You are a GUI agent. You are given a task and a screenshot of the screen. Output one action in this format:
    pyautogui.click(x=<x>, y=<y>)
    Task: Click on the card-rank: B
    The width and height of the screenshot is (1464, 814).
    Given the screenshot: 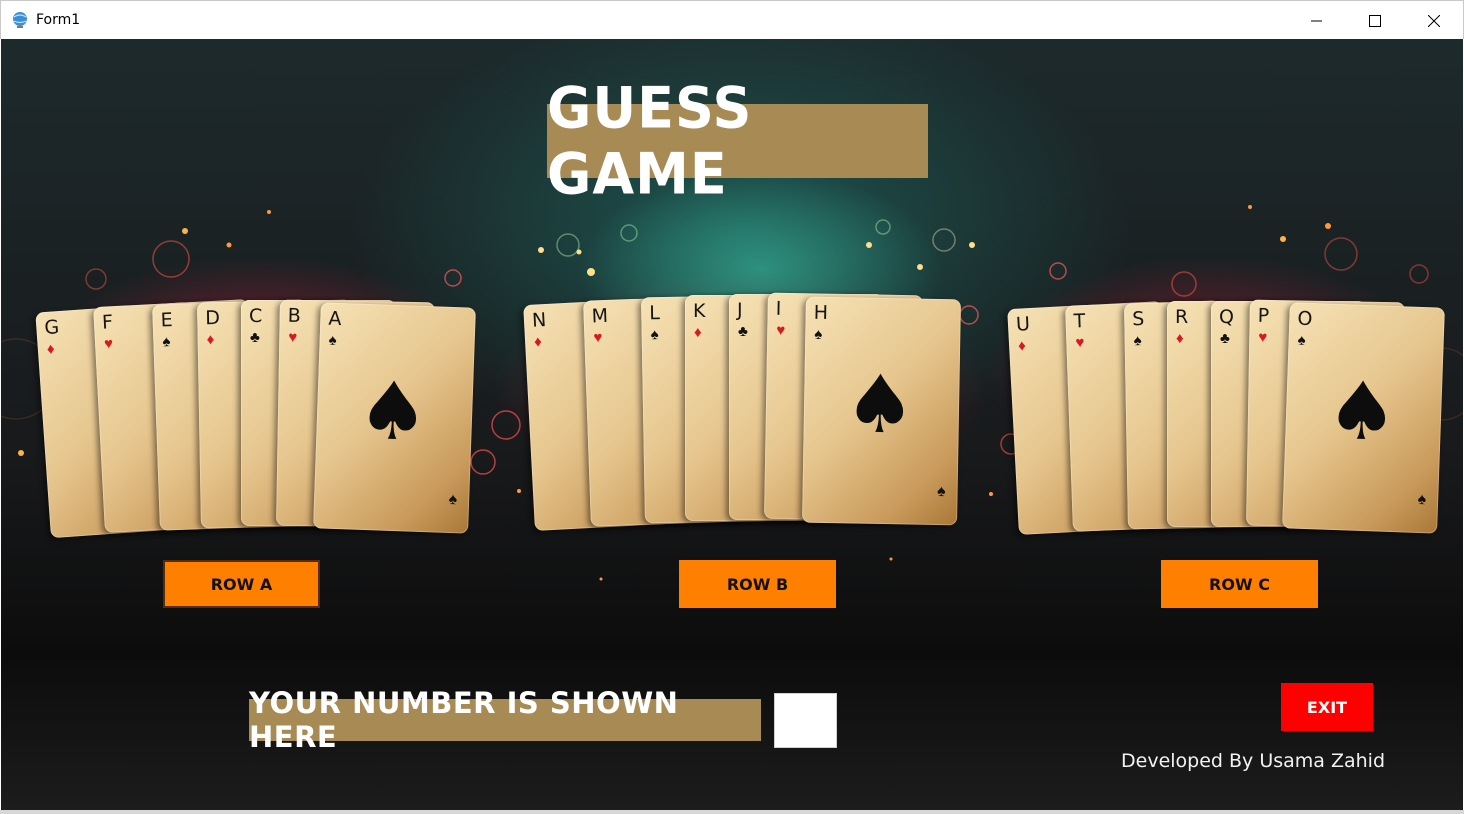 What is the action you would take?
    pyautogui.click(x=294, y=316)
    